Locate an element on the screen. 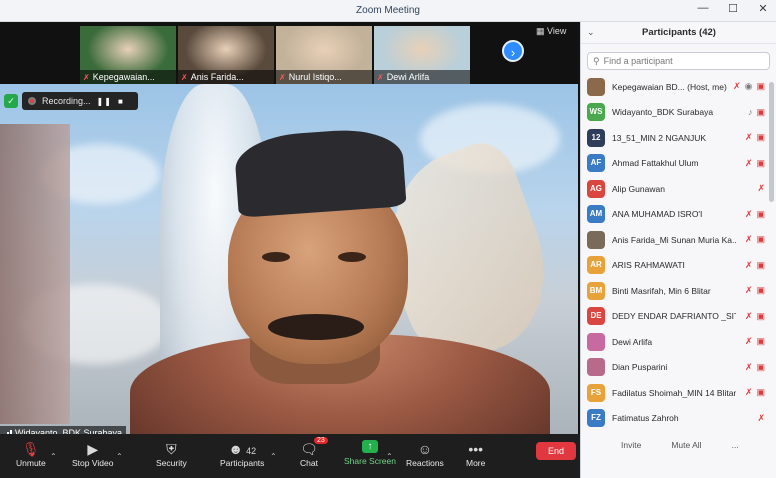 Image resolution: width=776 pixels, height=478 pixels. participant-name: Dewi Arlifa is located at coordinates (632, 341).